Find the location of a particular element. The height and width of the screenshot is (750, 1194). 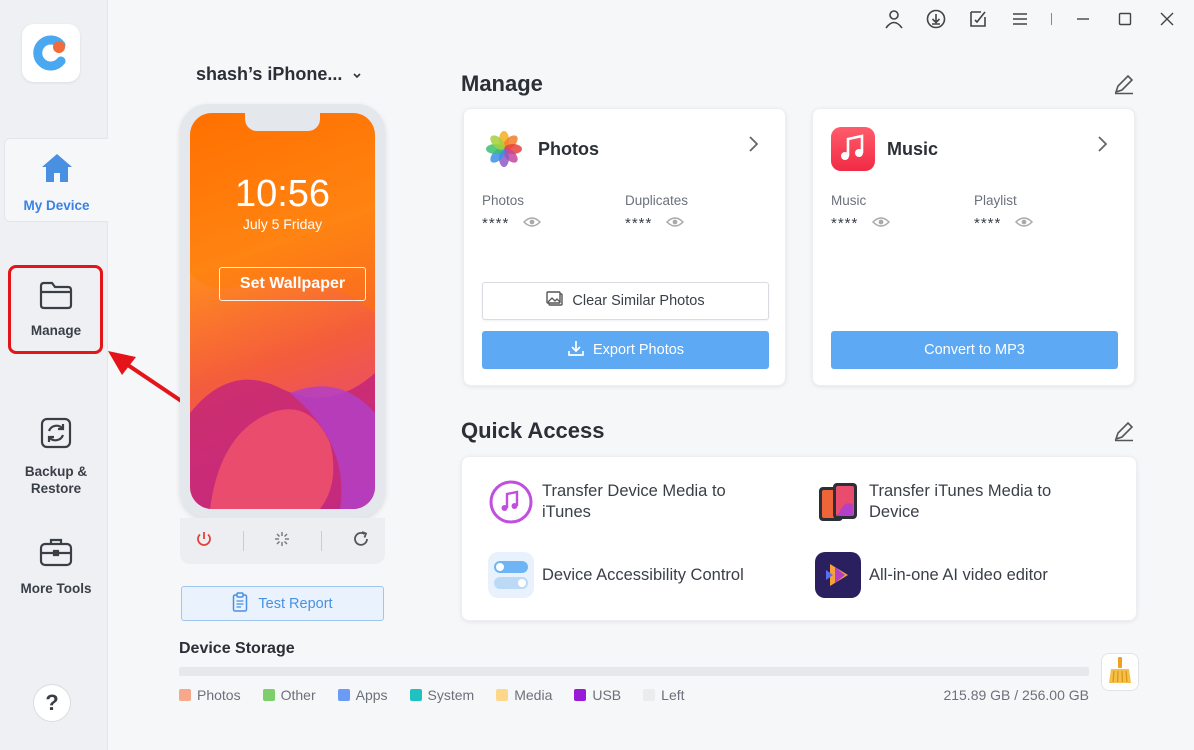

cleaner-button is located at coordinates (1120, 672).